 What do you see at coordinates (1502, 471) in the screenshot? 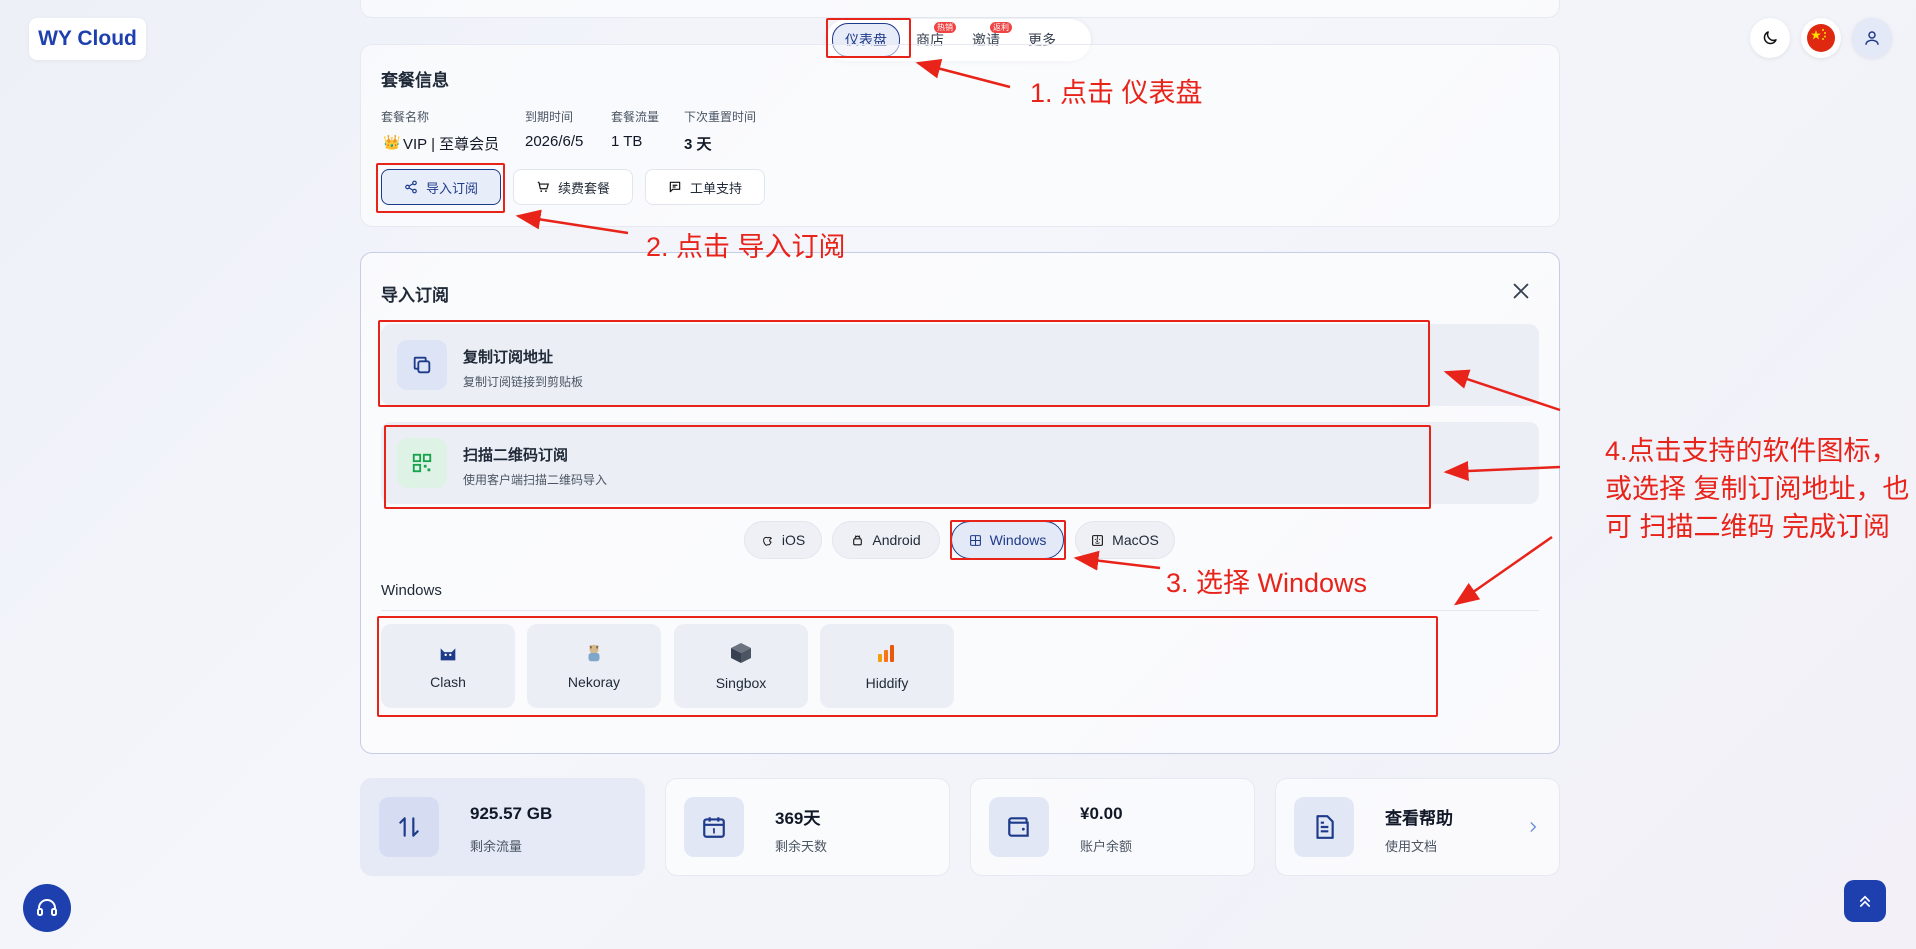
I see `arrow-step4-qrcode` at bounding box center [1502, 471].